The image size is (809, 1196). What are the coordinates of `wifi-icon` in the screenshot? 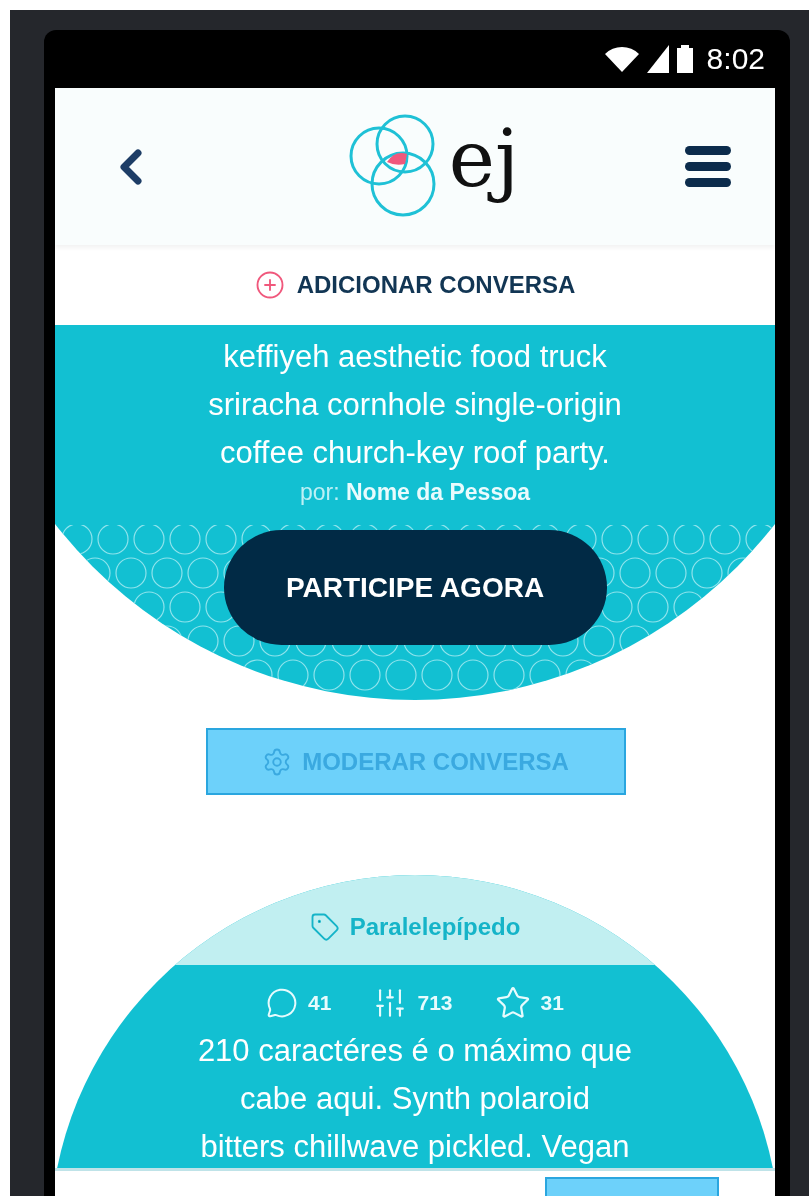 It's located at (621, 59).